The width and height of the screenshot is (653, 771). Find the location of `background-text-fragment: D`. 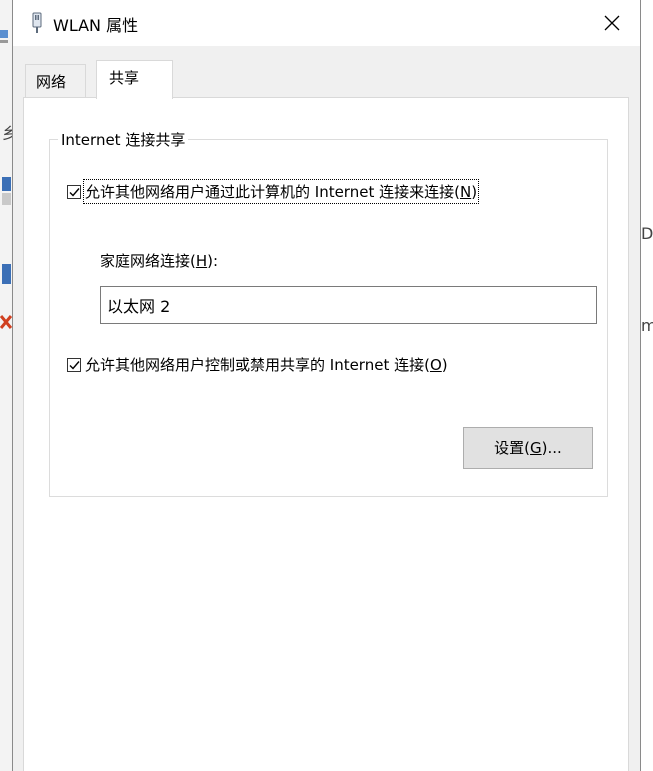

background-text-fragment: D is located at coordinates (647, 233).